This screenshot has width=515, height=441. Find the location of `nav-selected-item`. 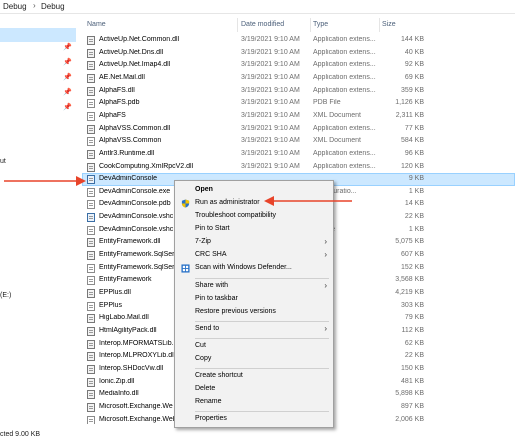

nav-selected-item is located at coordinates (38, 35).